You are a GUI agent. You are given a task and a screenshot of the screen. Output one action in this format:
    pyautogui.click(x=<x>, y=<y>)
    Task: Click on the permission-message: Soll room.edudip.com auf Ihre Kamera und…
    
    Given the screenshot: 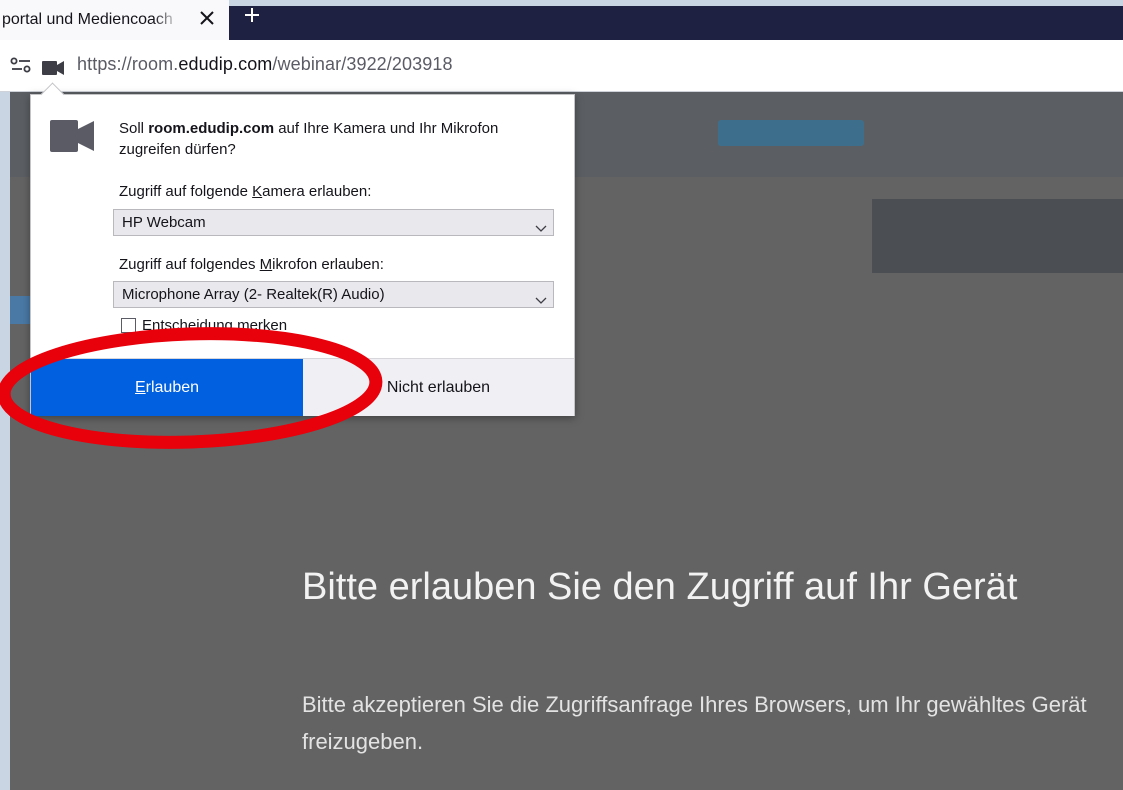 What is the action you would take?
    pyautogui.click(x=309, y=139)
    